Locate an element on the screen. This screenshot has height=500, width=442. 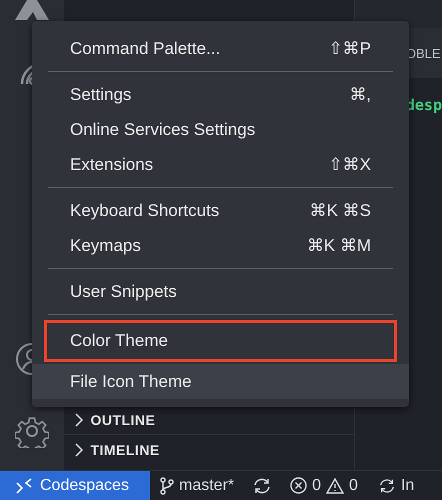
menu-item: Color Theme is located at coordinates (220, 341).